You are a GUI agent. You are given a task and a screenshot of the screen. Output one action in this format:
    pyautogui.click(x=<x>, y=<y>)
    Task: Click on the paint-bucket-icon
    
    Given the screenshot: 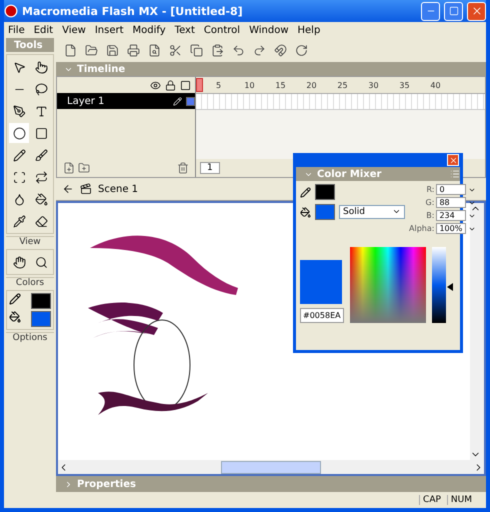 What is the action you would take?
    pyautogui.click(x=41, y=199)
    